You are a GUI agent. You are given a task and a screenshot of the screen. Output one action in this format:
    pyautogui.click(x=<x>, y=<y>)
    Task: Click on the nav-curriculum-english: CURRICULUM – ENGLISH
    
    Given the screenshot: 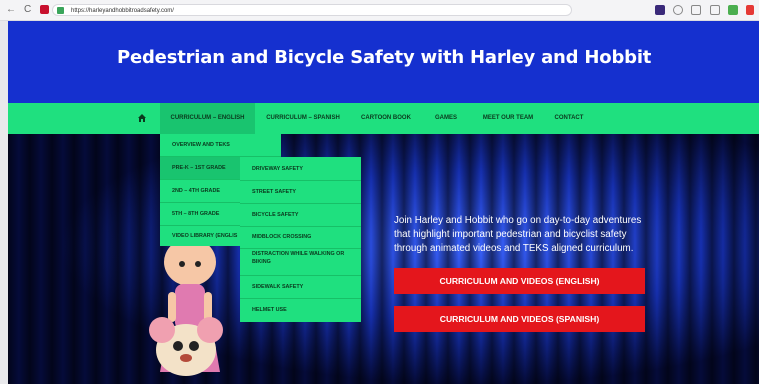 What is the action you would take?
    pyautogui.click(x=207, y=118)
    